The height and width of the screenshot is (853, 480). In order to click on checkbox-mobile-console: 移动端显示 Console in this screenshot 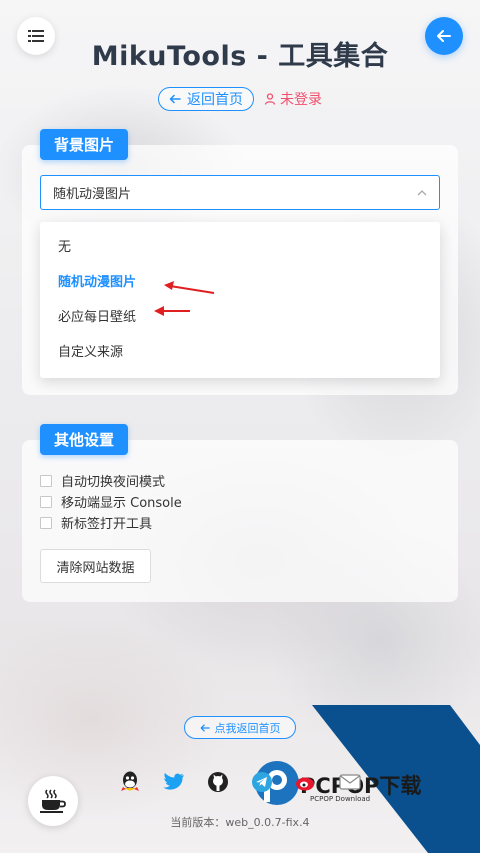, I will do `click(111, 501)`.